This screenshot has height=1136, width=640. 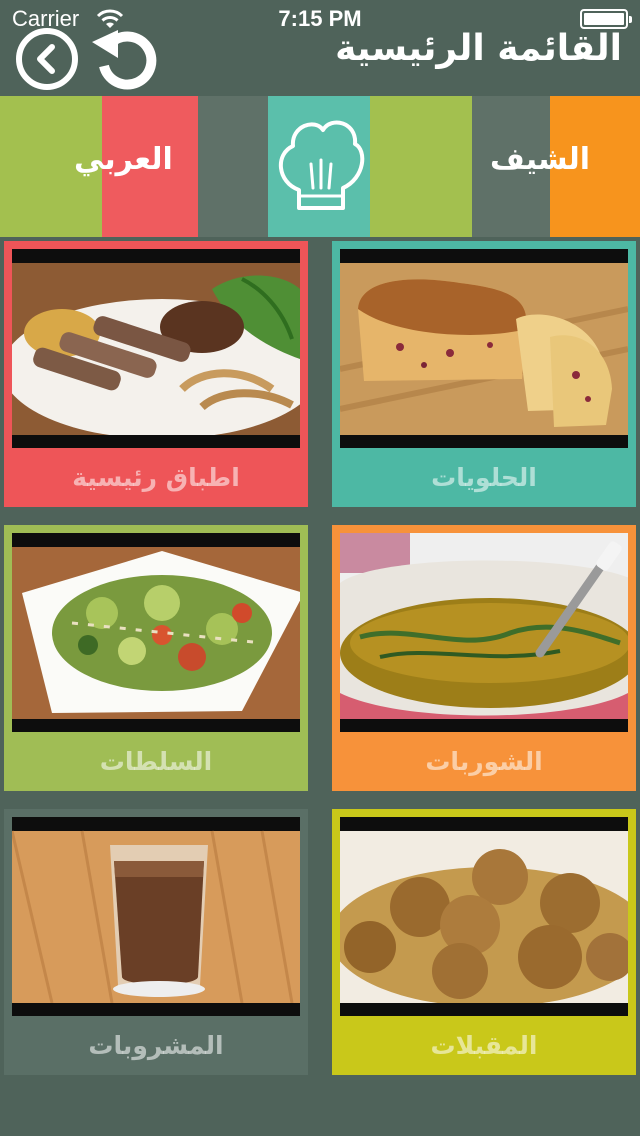 I want to click on tile-label: الشوربات, so click(x=484, y=761).